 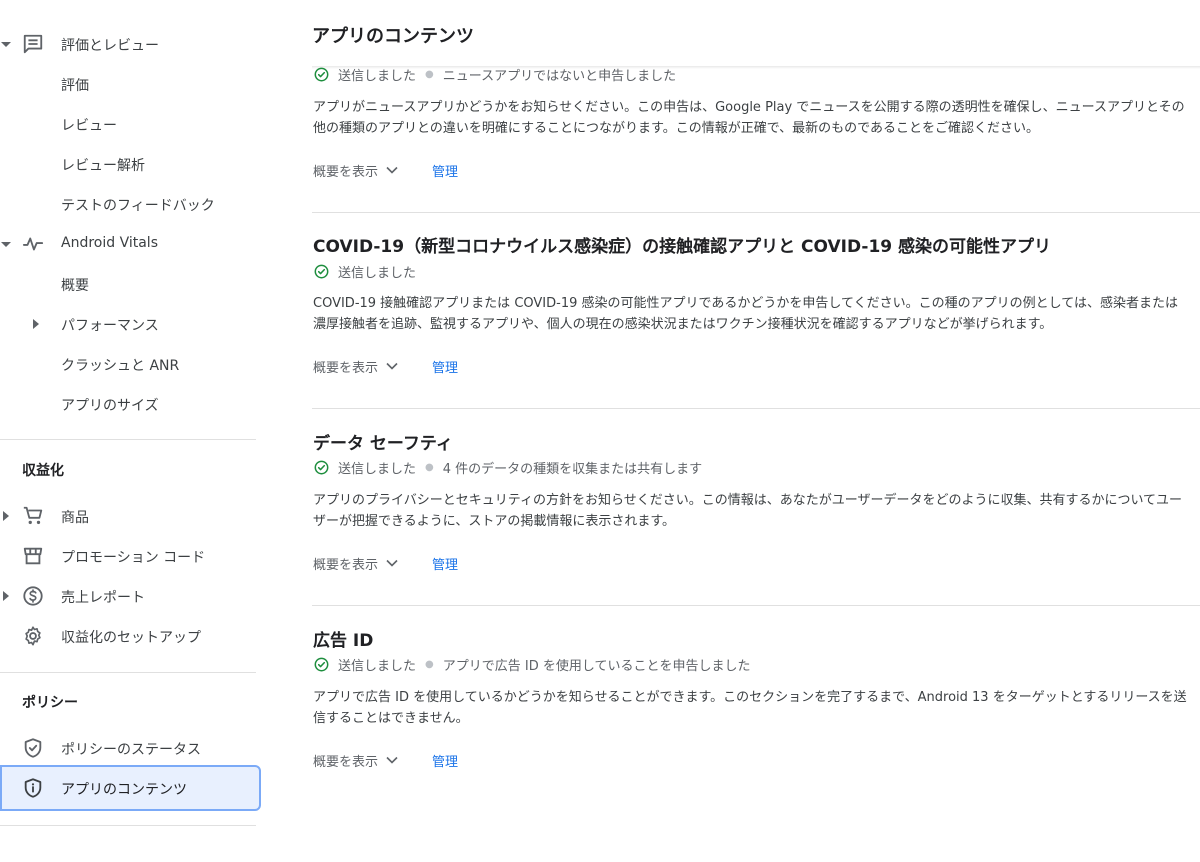 I want to click on sidebar-item-ratings: 評価, so click(x=131, y=84).